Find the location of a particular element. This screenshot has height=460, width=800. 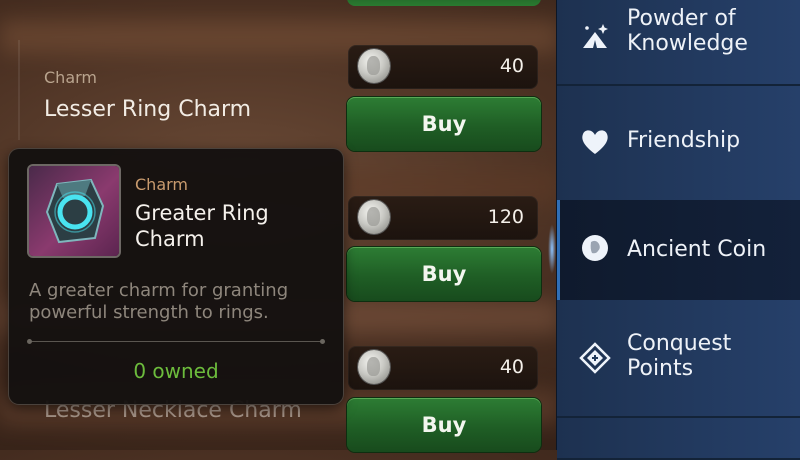

greater-ring-charm-icon is located at coordinates (74, 211).